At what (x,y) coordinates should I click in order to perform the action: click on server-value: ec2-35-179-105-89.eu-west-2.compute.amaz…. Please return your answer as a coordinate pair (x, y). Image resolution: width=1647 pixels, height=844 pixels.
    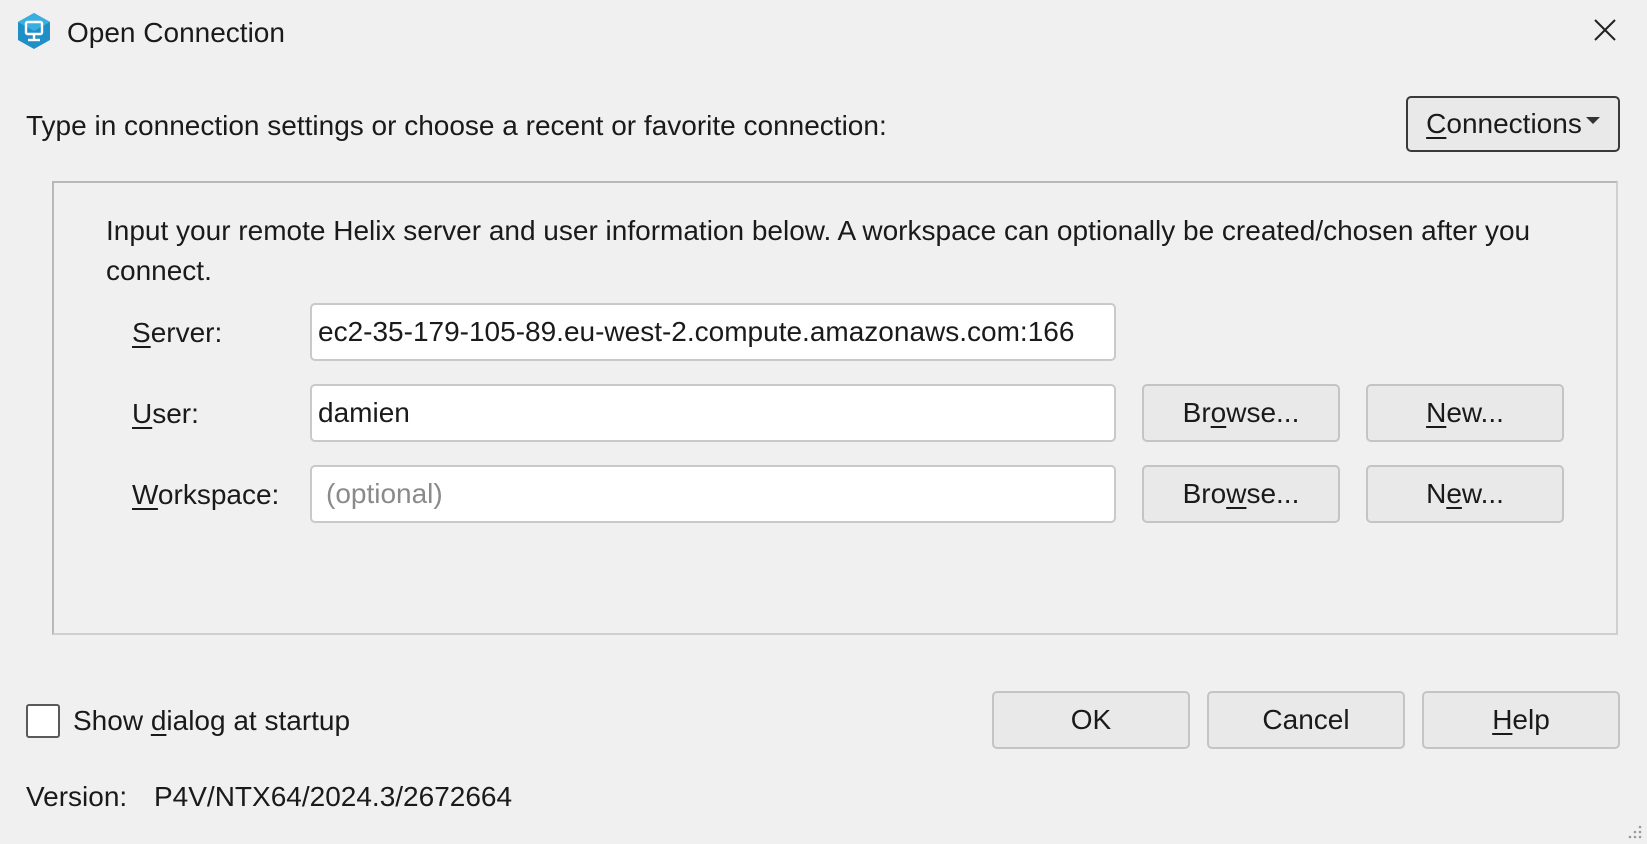
    Looking at the image, I should click on (696, 331).